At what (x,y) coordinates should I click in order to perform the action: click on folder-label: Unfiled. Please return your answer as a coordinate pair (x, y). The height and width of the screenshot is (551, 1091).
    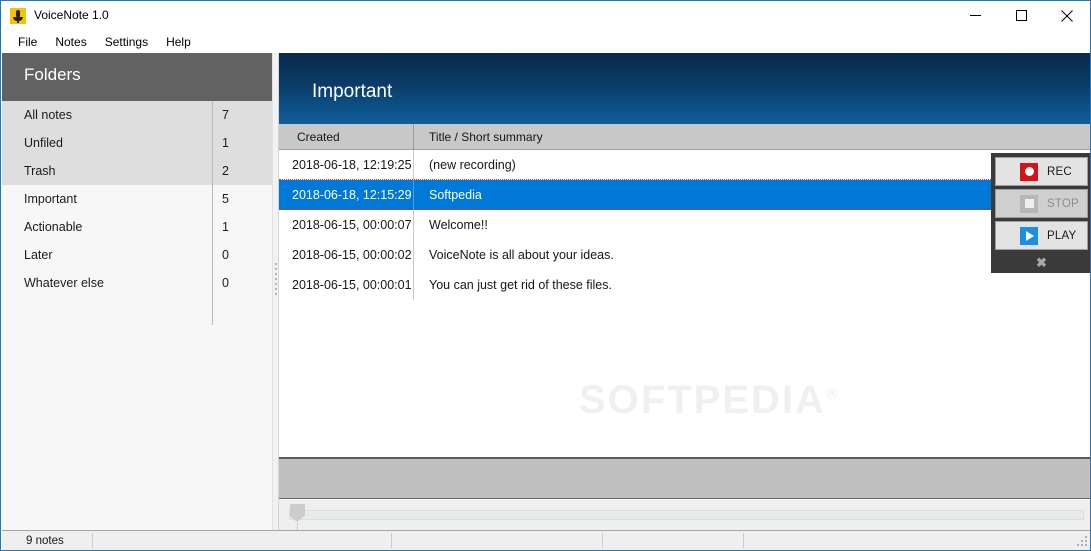
    Looking at the image, I should click on (43, 143).